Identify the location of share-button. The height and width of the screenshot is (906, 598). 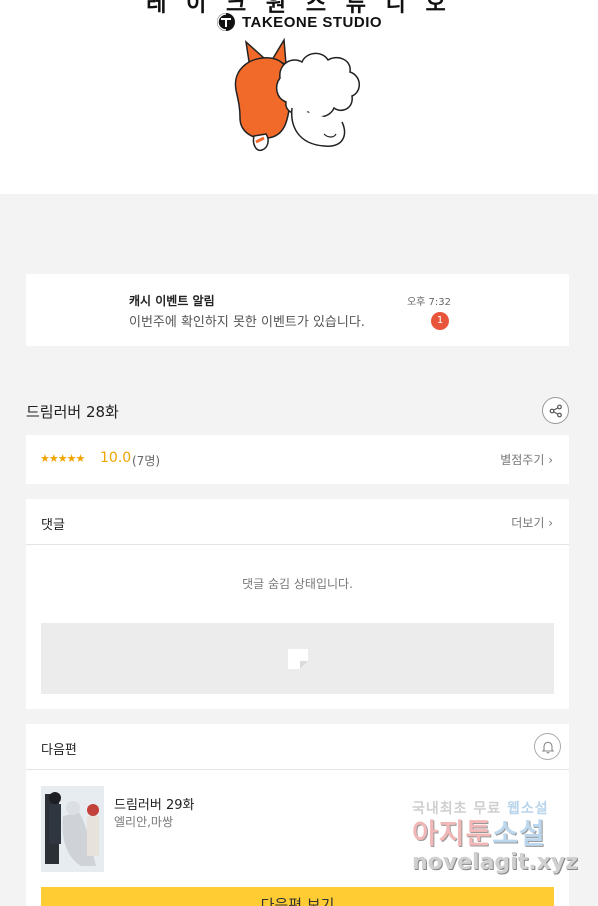
(555, 410).